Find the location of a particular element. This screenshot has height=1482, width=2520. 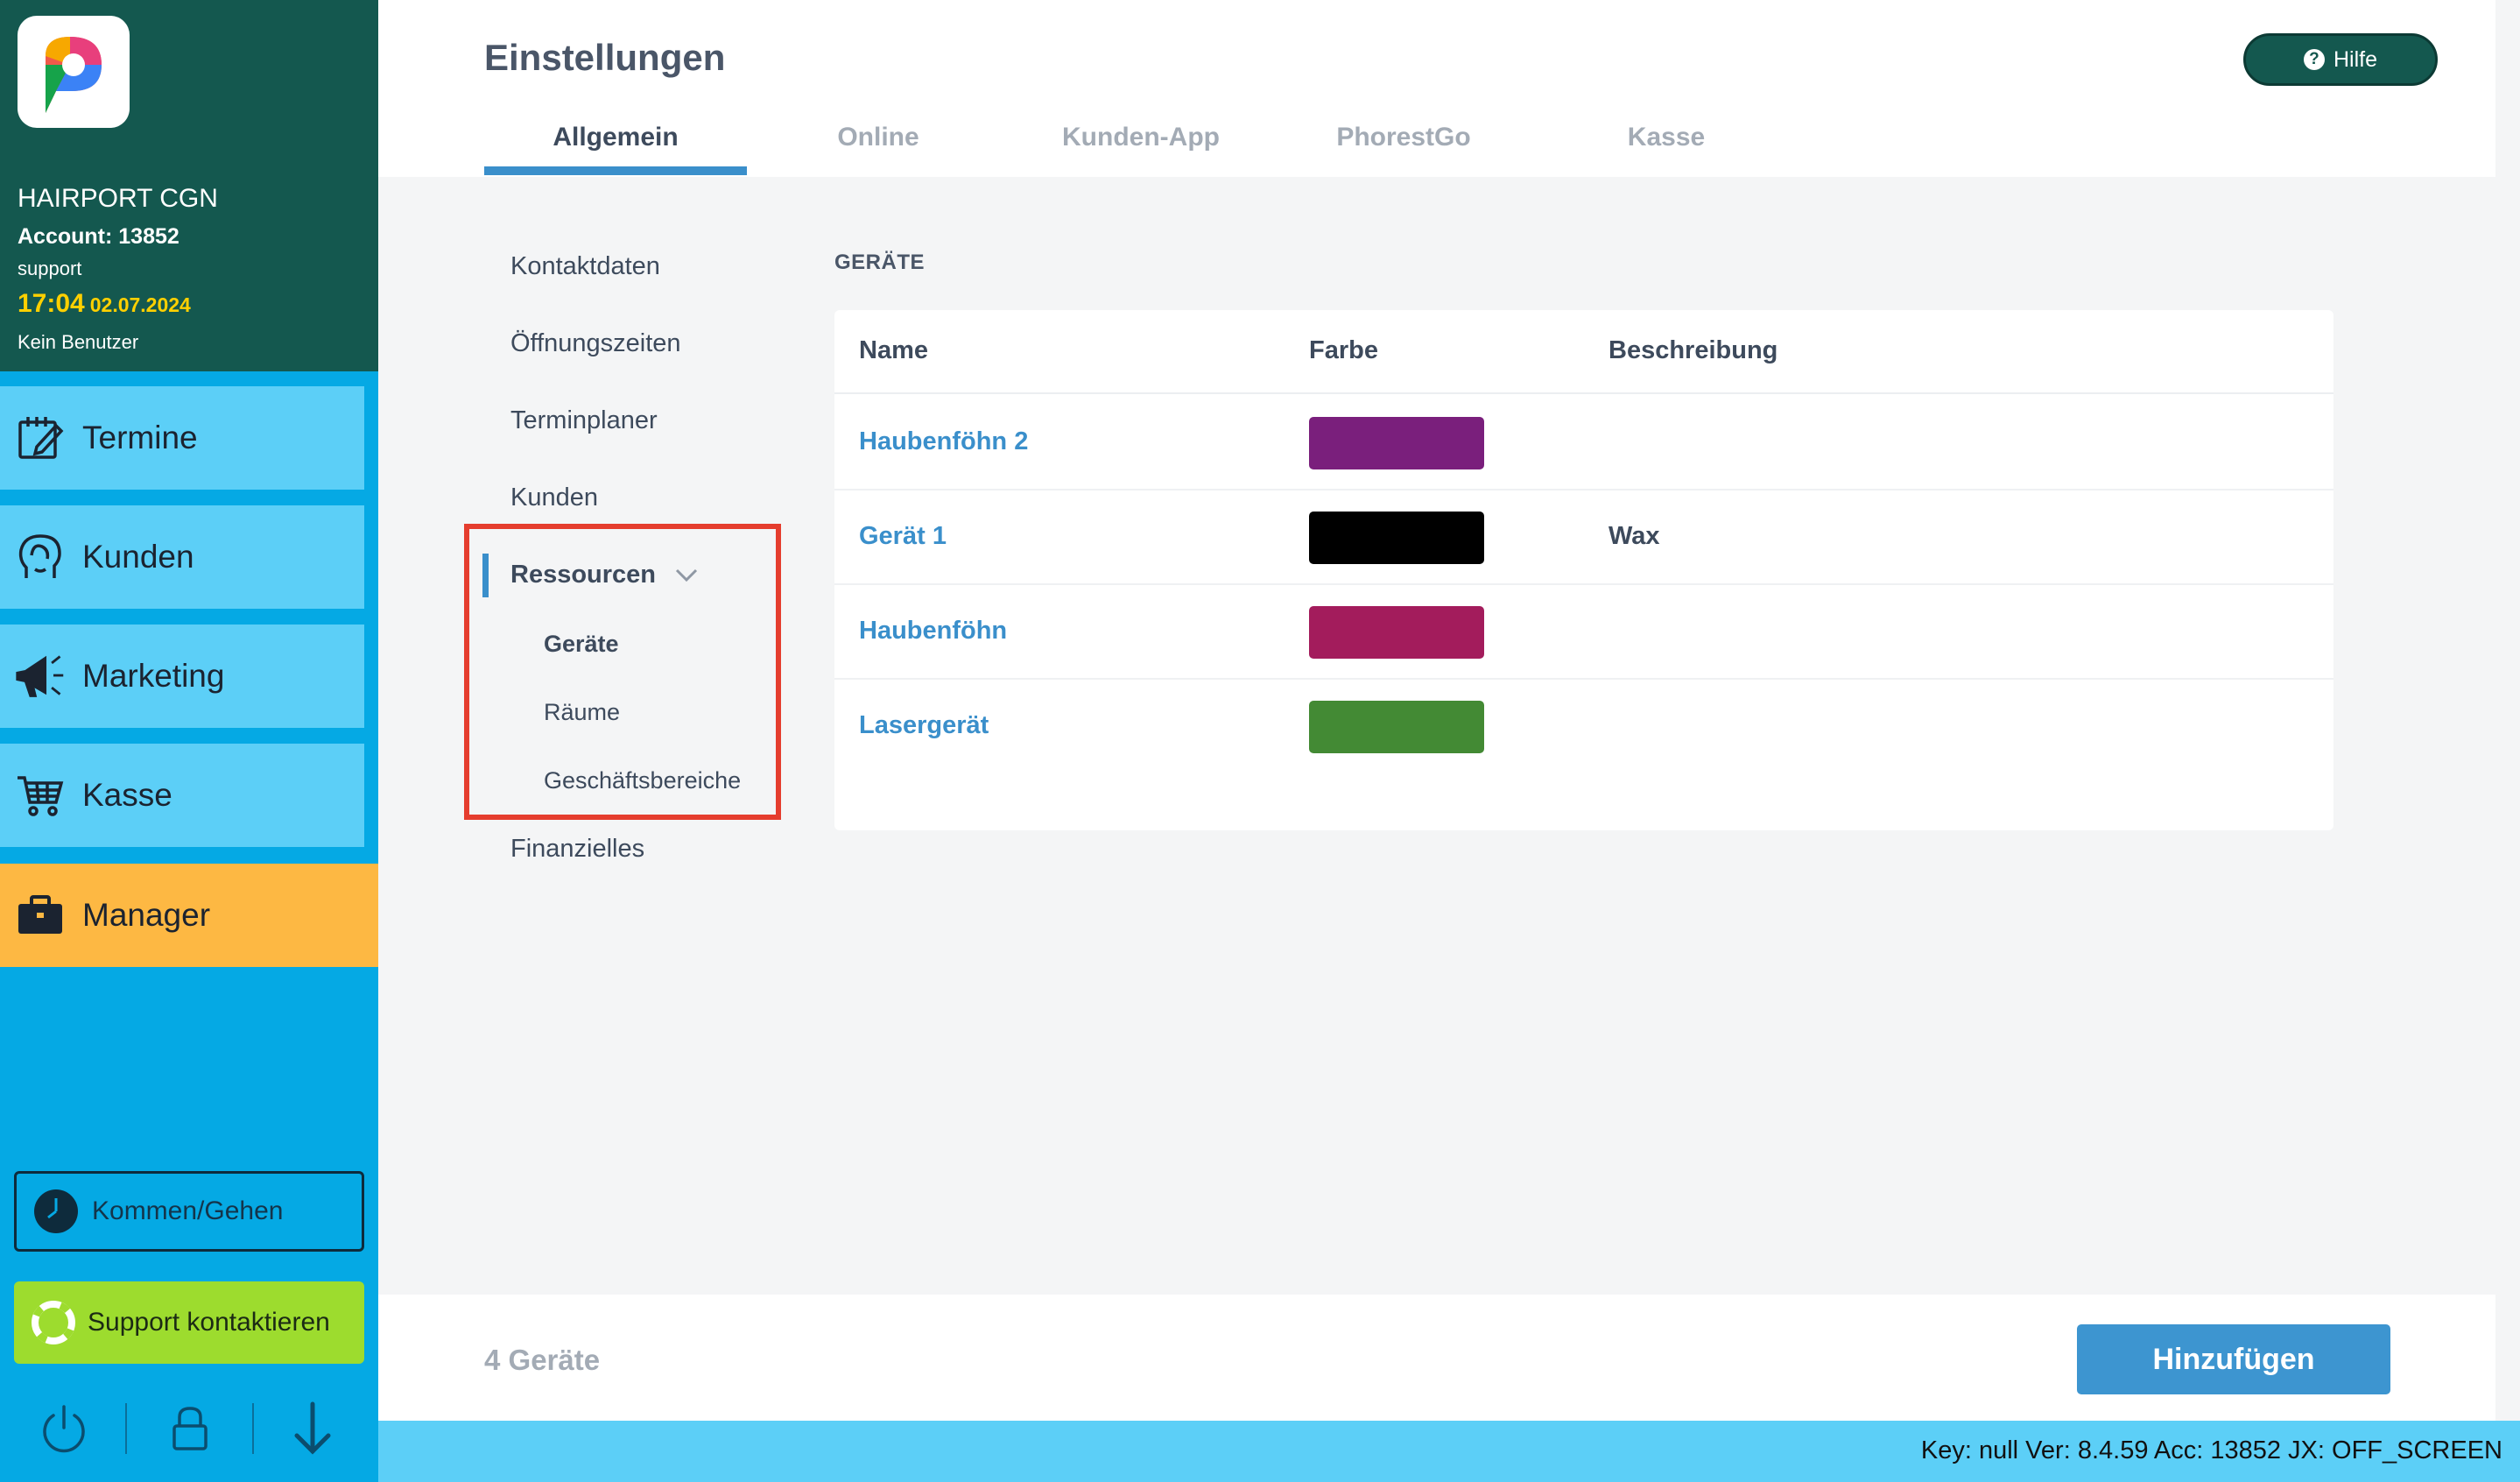

submenu-active-indicator is located at coordinates (485, 575).